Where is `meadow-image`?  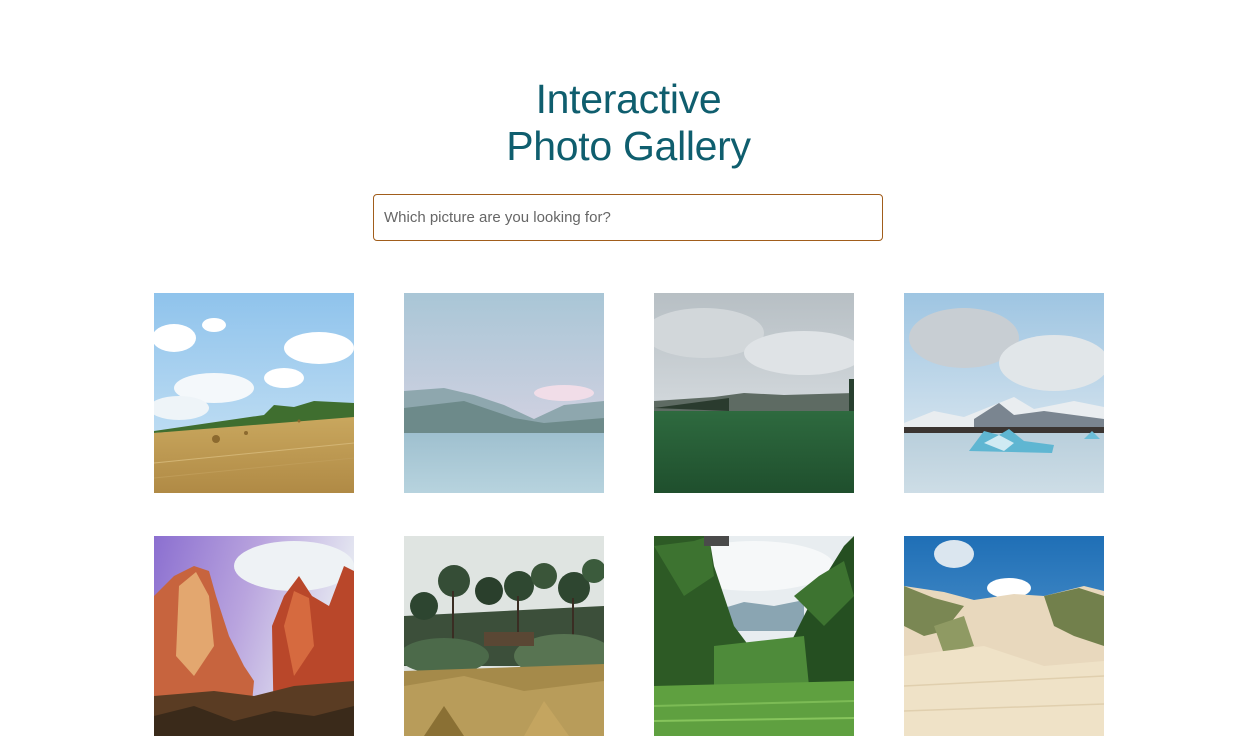
meadow-image is located at coordinates (754, 393).